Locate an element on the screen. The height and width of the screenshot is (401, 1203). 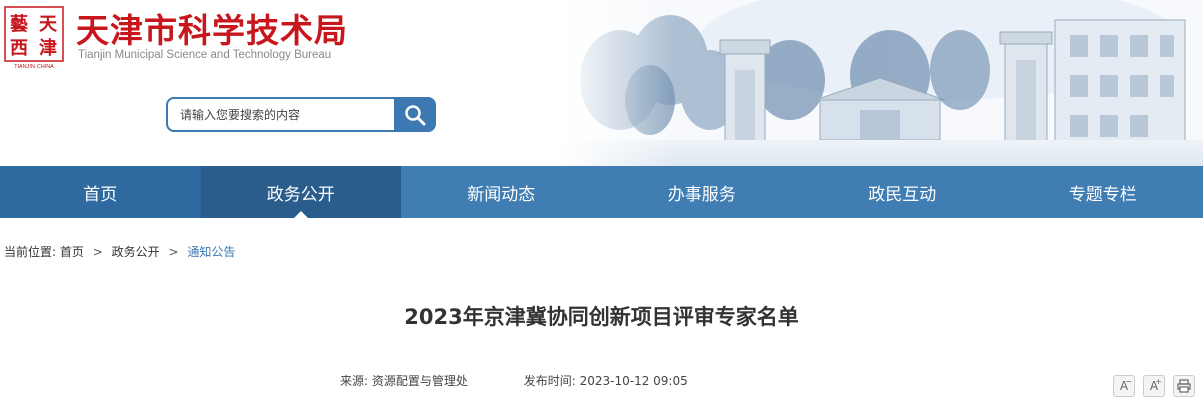
search-icon is located at coordinates (415, 114).